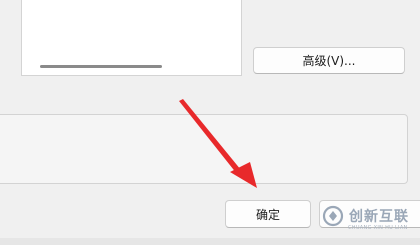  I want to click on watermark-subtitle: CHUANG XIN HU LIAN, so click(378, 228).